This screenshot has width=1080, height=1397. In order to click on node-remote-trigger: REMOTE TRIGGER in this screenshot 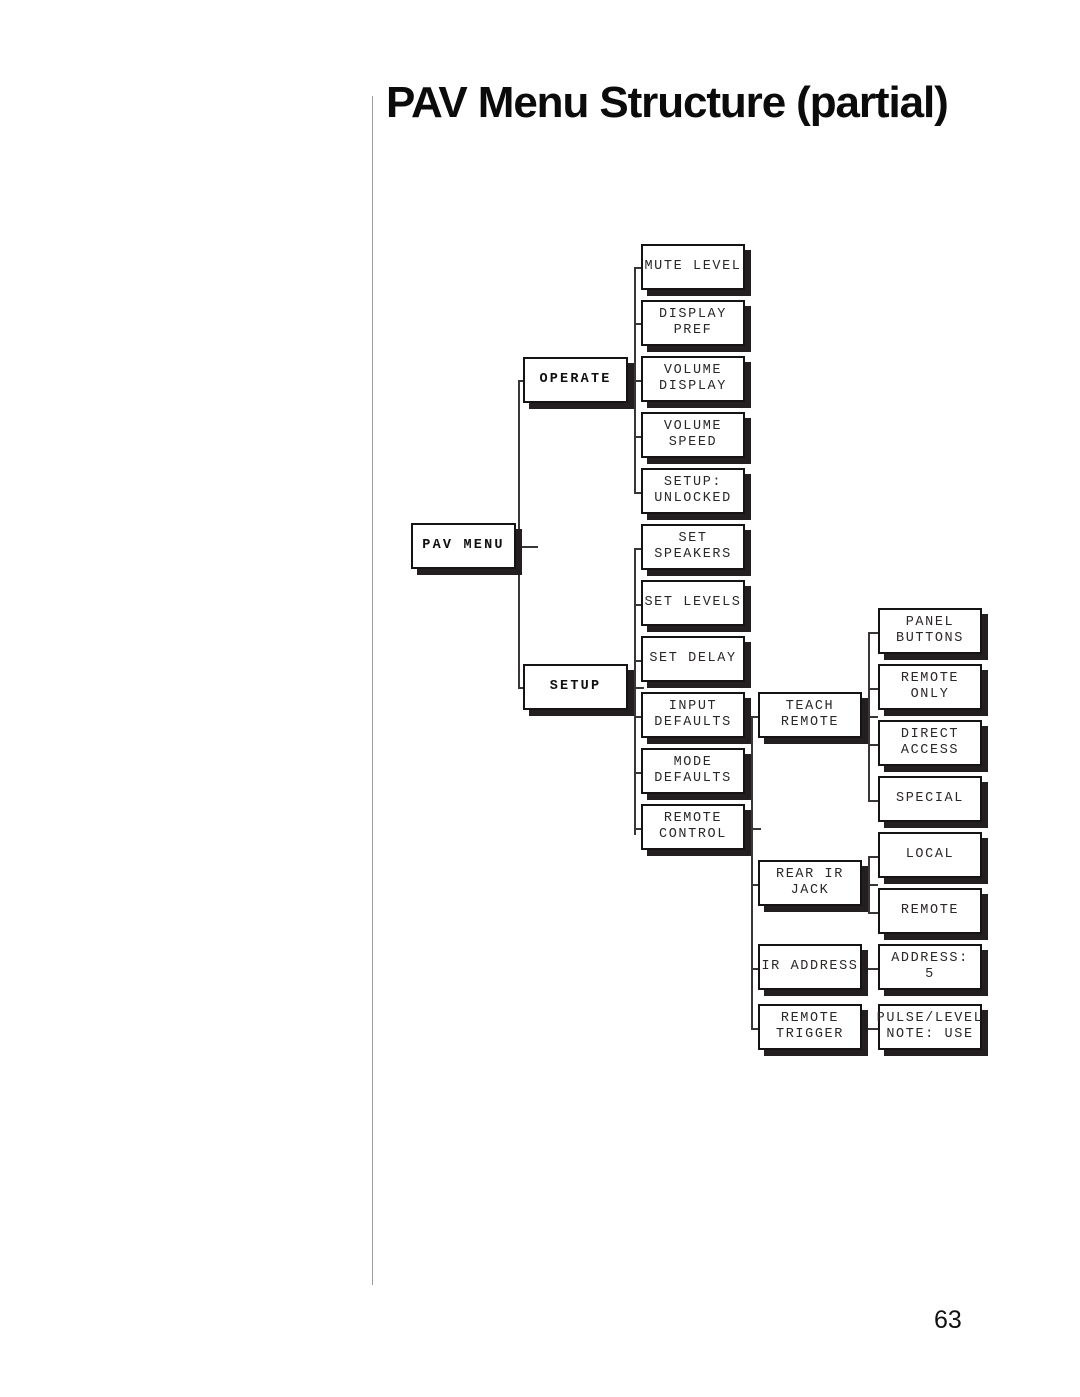, I will do `click(810, 1027)`.